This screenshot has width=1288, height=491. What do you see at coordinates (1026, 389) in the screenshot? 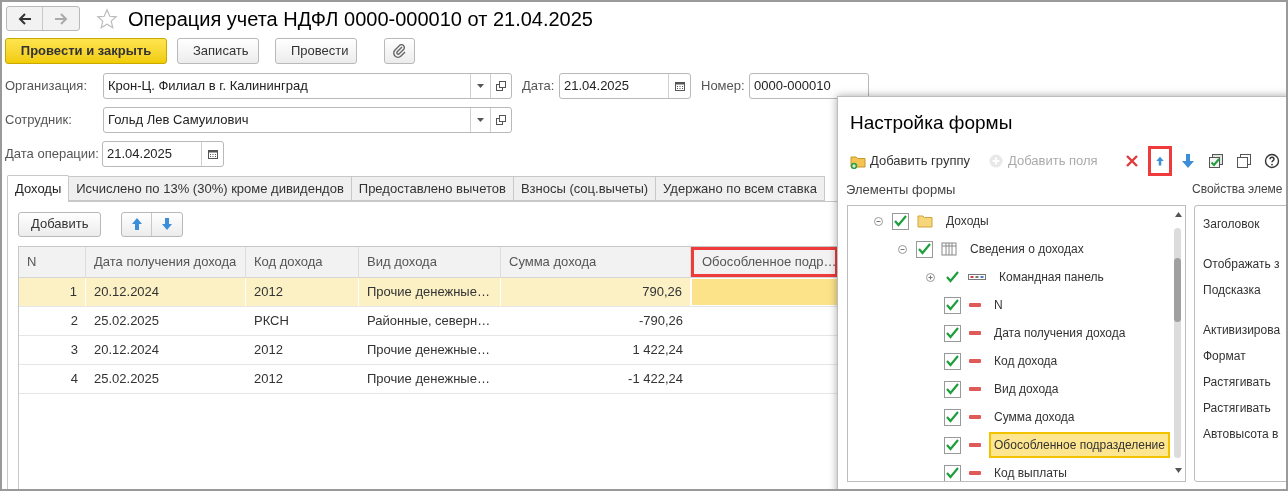
I see `tree-item: Вид дохода` at bounding box center [1026, 389].